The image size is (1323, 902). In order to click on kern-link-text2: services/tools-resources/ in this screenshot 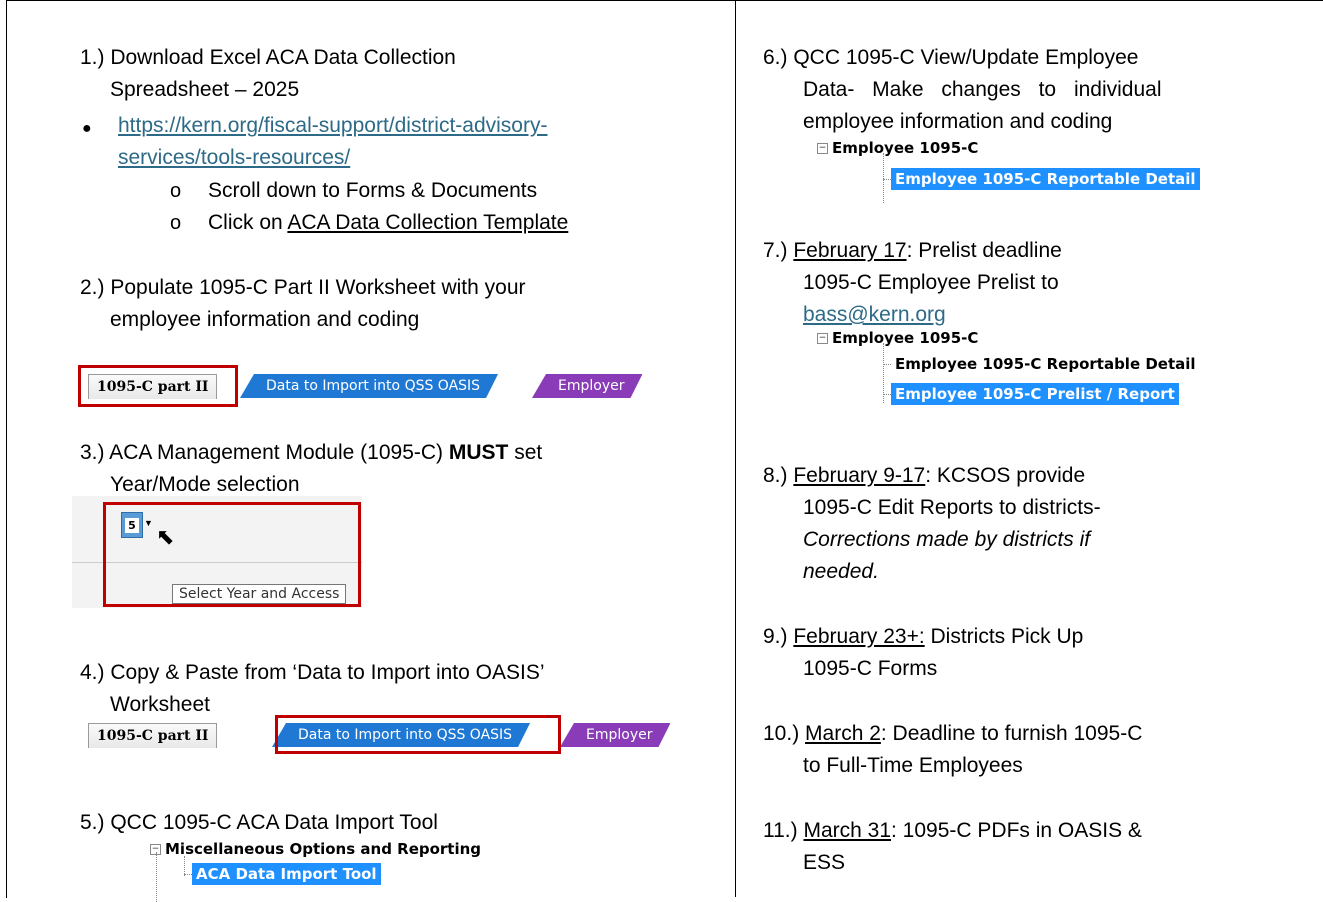, I will do `click(234, 157)`.